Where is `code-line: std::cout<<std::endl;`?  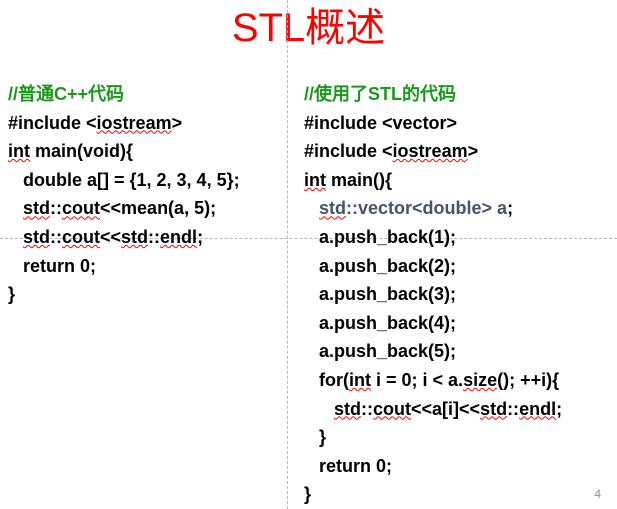
code-line: std::cout<<std::endl; is located at coordinates (113, 236).